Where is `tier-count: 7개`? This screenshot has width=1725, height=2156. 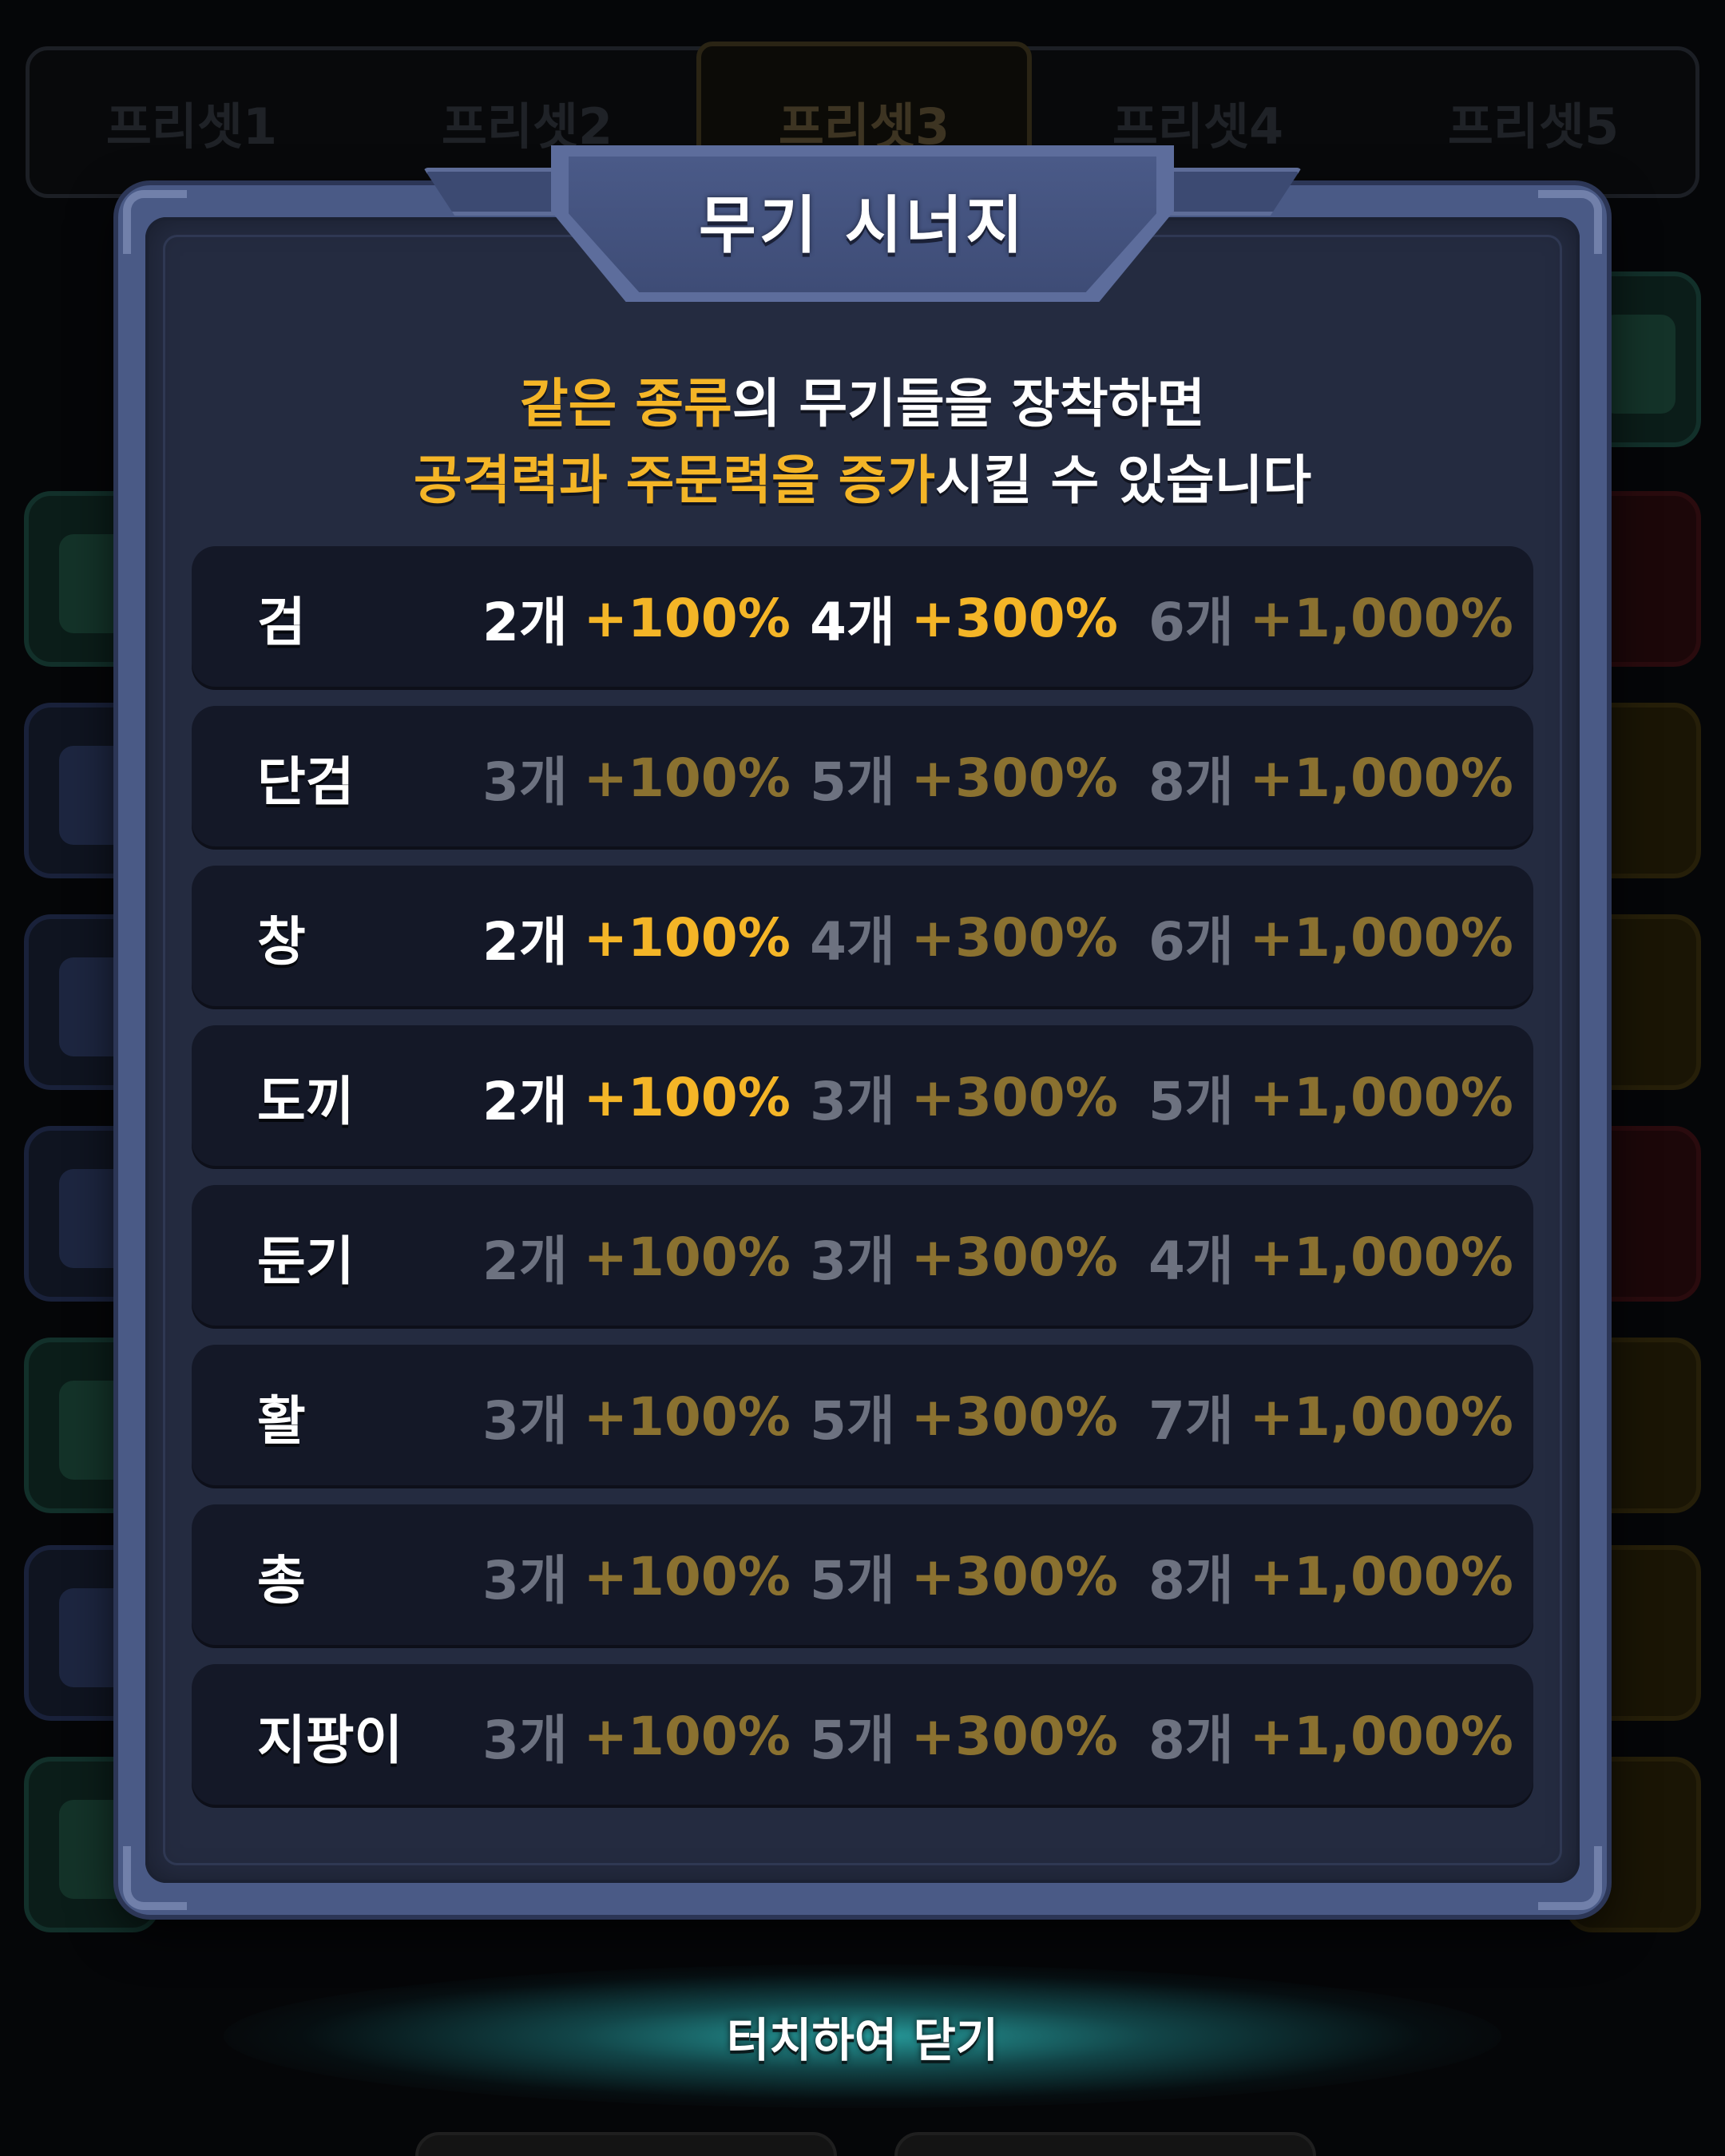
tier-count: 7개 is located at coordinates (1191, 1421).